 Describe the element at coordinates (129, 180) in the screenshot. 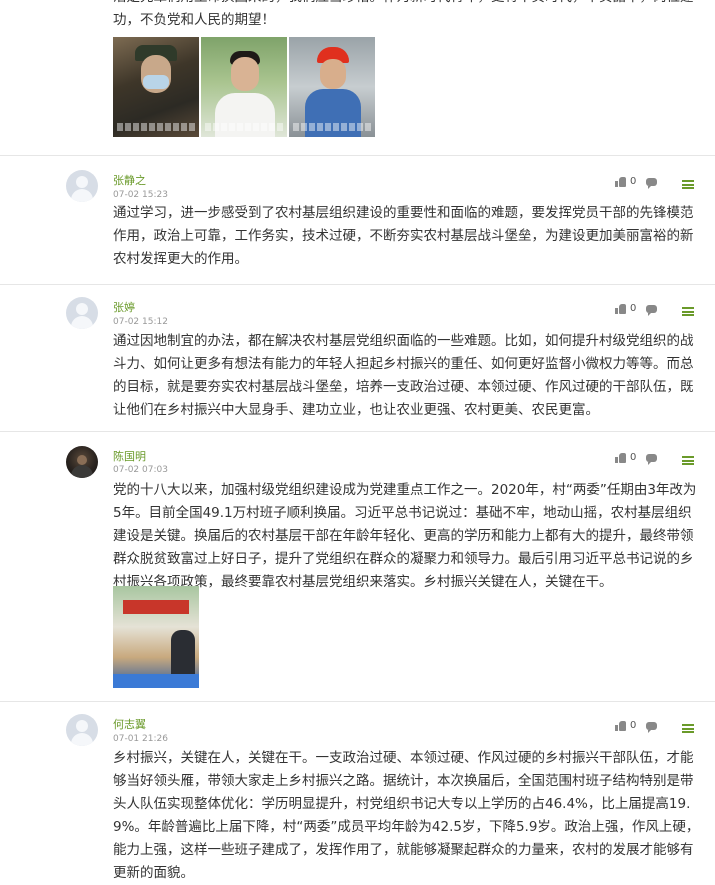

I see `commenter-name: 张静之` at that location.